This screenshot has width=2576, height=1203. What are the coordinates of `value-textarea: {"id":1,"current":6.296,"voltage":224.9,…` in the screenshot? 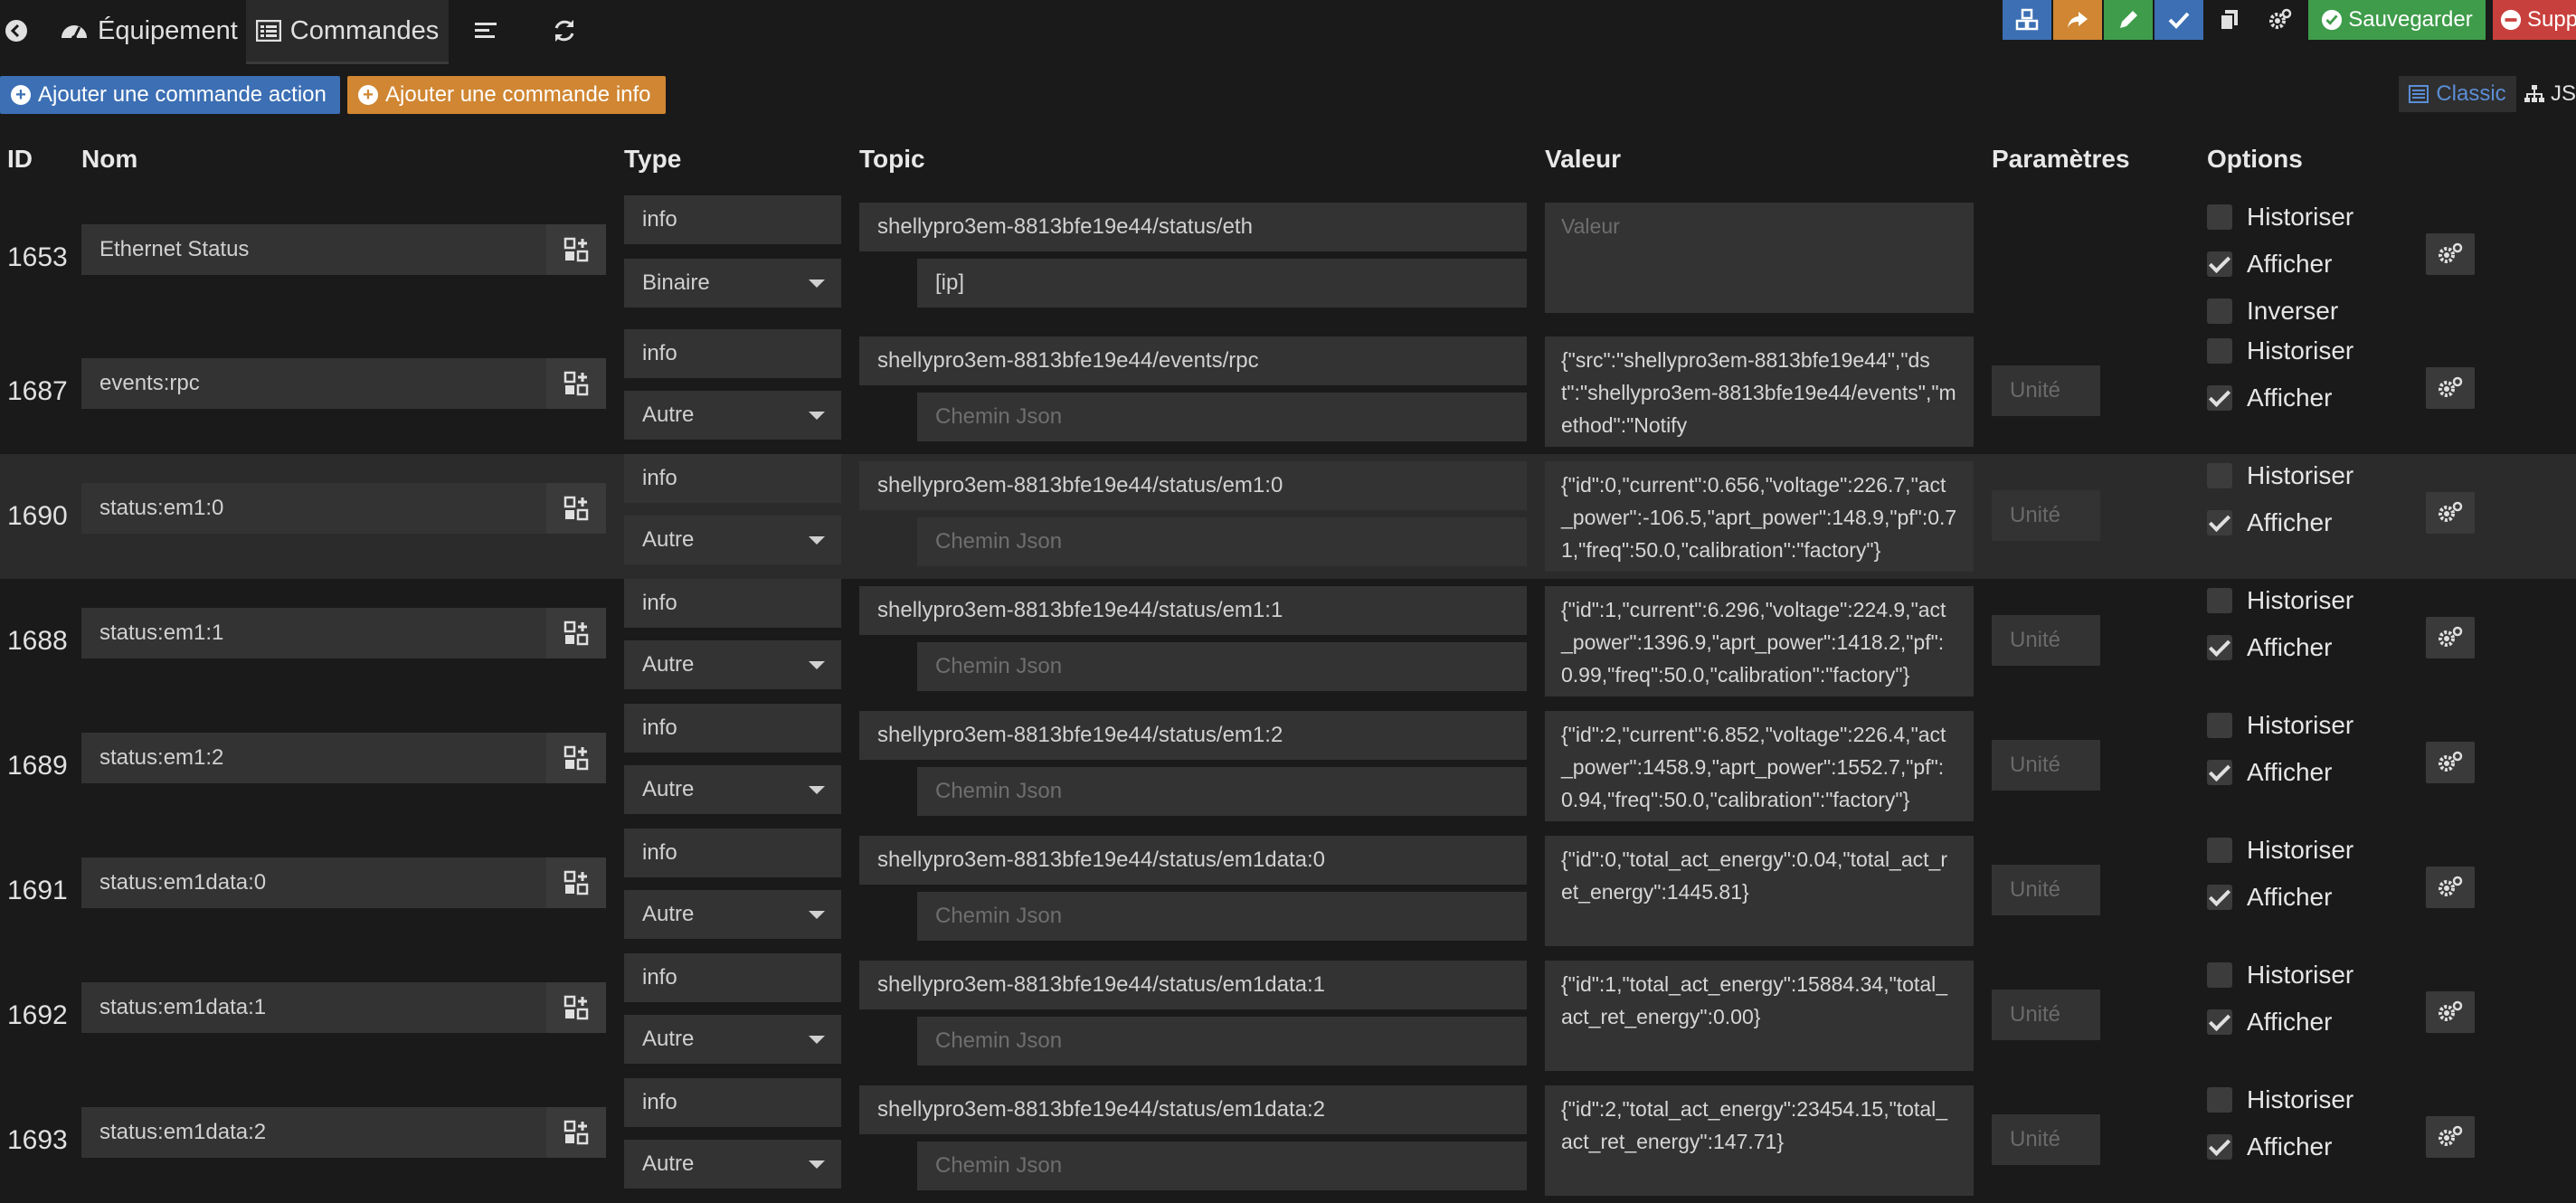 It's located at (1760, 641).